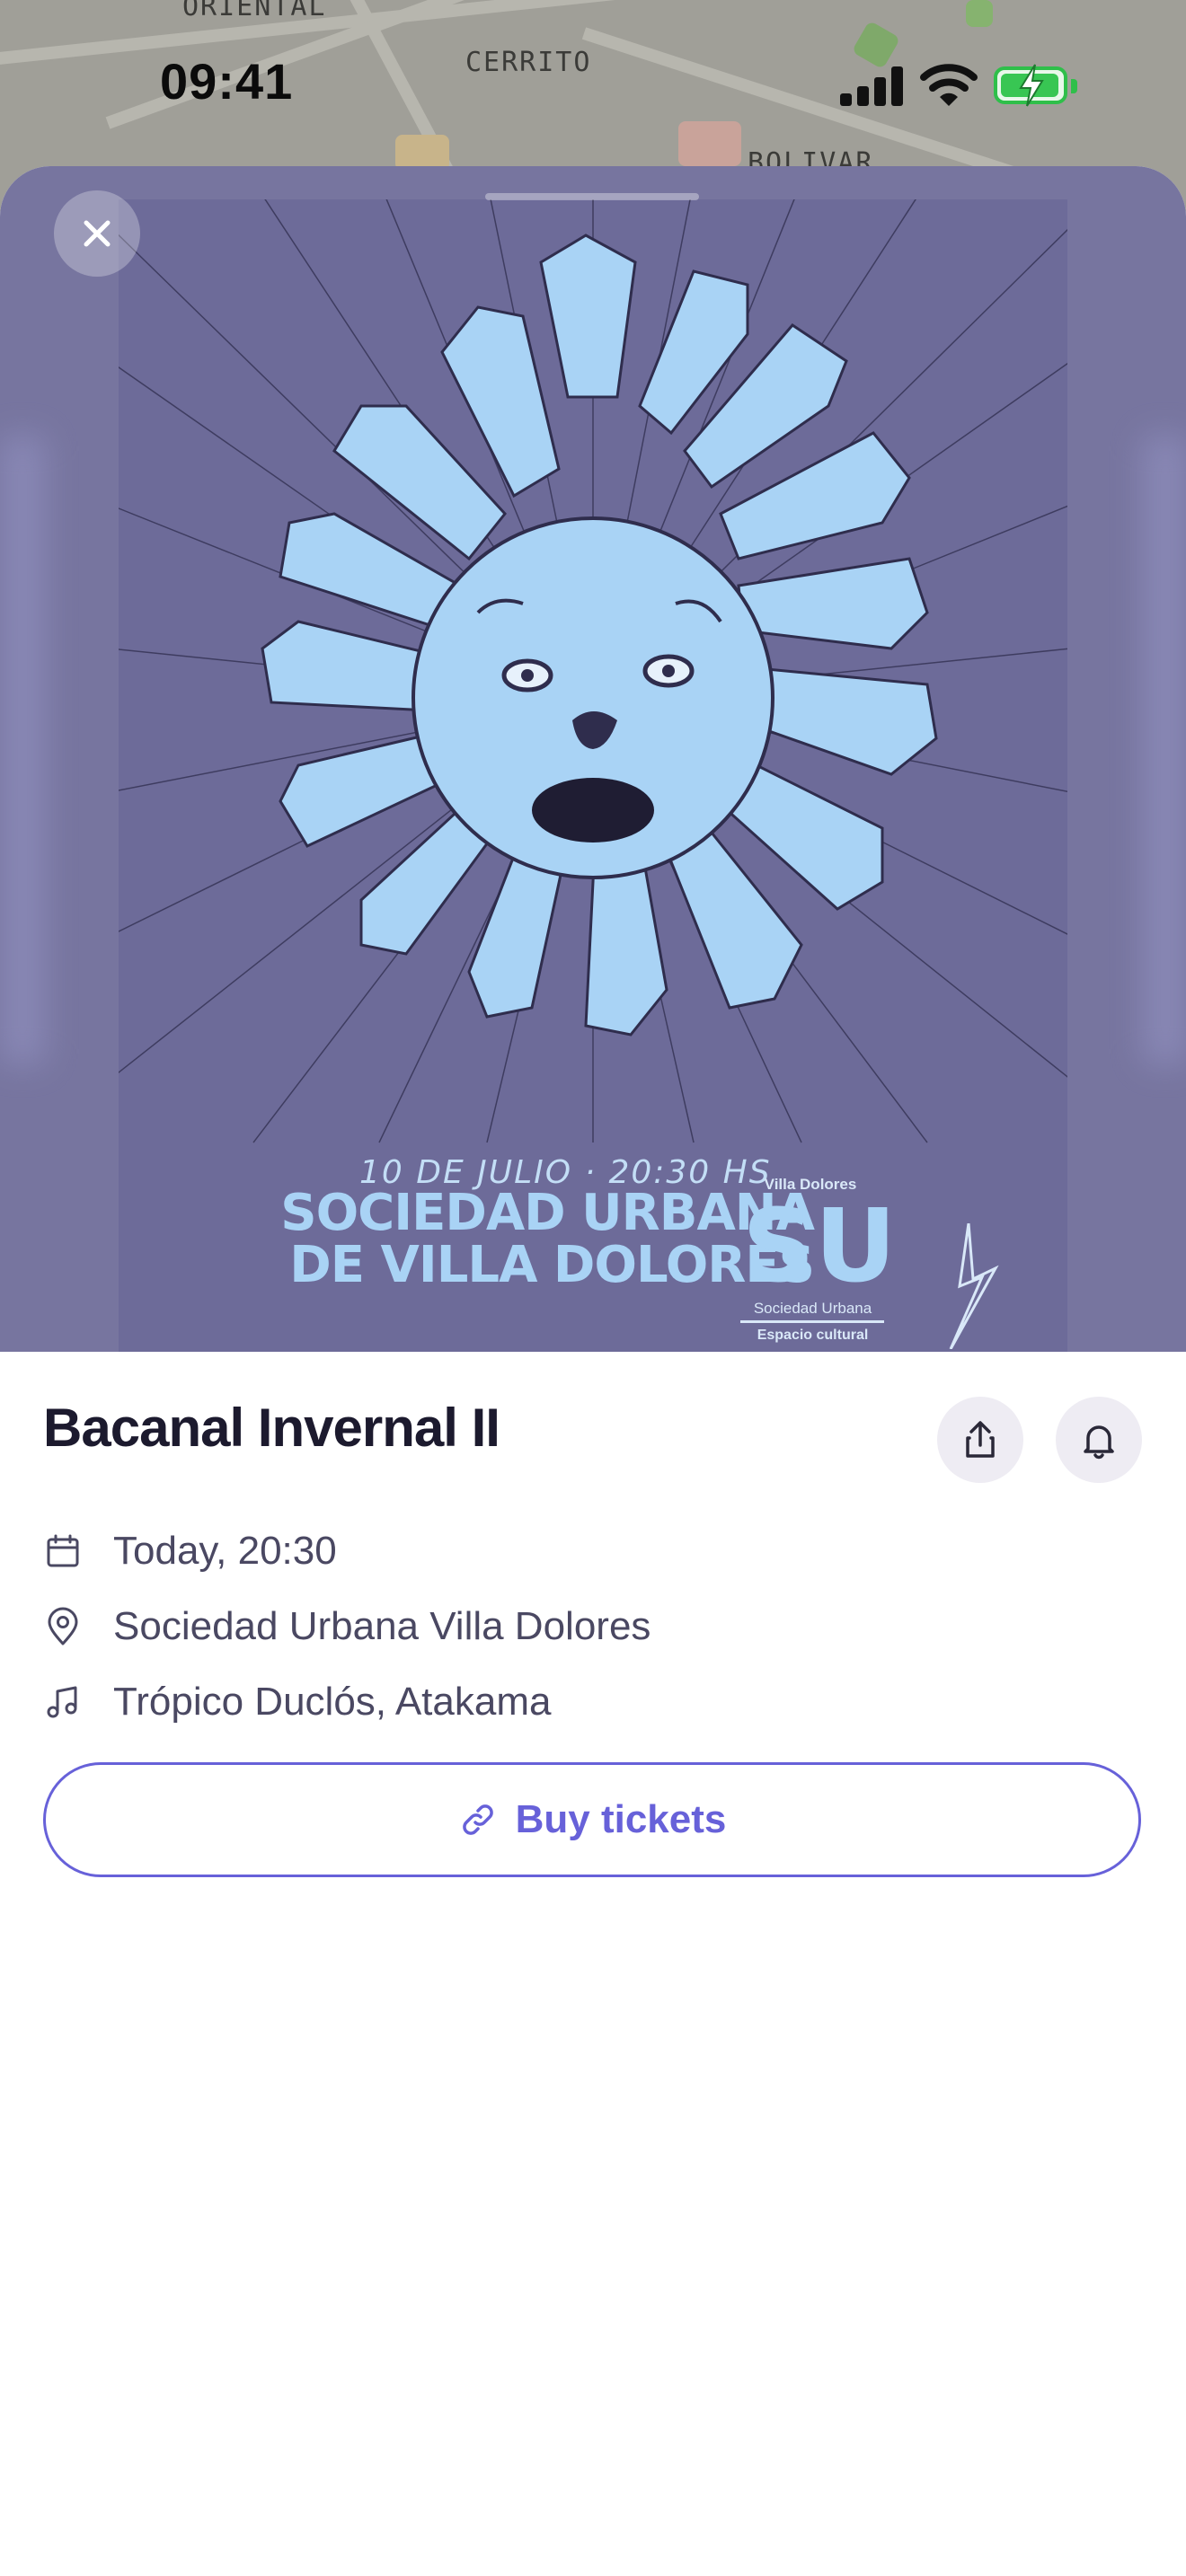 The height and width of the screenshot is (2576, 1186). Describe the element at coordinates (592, 196) in the screenshot. I see `sheet-grabber` at that location.